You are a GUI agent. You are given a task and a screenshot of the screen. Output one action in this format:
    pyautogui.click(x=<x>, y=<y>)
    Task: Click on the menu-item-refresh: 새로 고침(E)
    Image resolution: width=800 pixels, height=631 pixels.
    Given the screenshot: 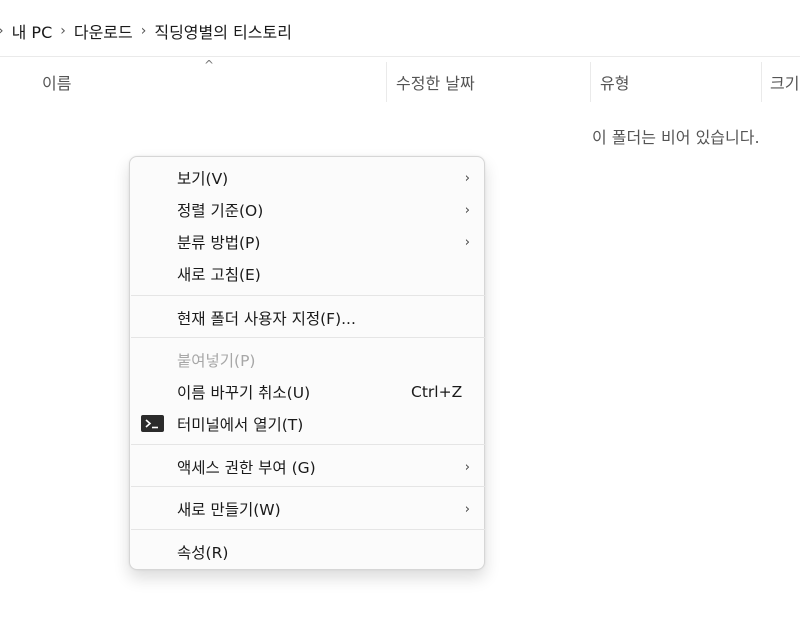 What is the action you would take?
    pyautogui.click(x=307, y=274)
    